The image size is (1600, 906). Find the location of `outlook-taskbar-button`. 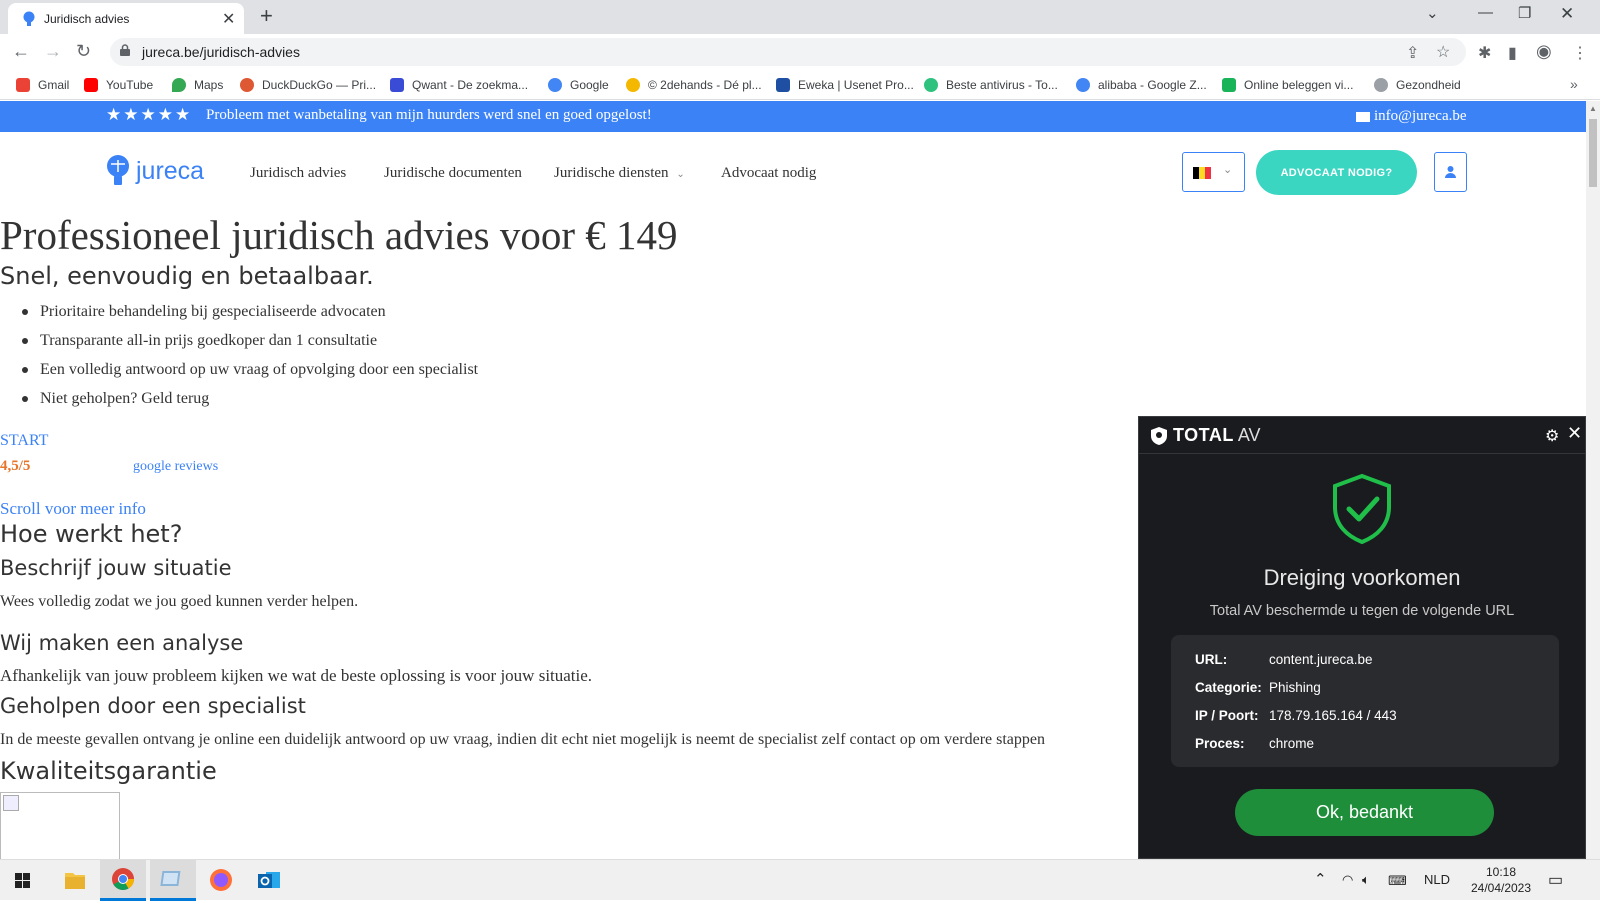

outlook-taskbar-button is located at coordinates (269, 880).